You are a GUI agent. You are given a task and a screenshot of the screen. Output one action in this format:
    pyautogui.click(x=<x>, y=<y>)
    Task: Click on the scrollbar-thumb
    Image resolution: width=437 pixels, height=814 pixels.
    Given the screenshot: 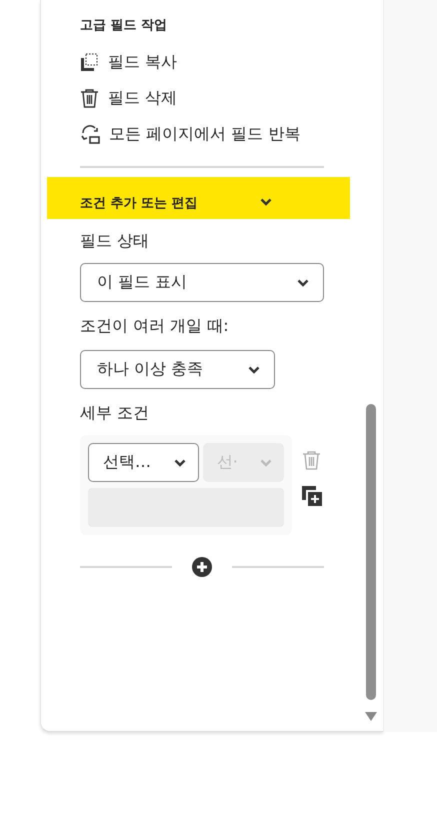 What is the action you would take?
    pyautogui.click(x=371, y=552)
    